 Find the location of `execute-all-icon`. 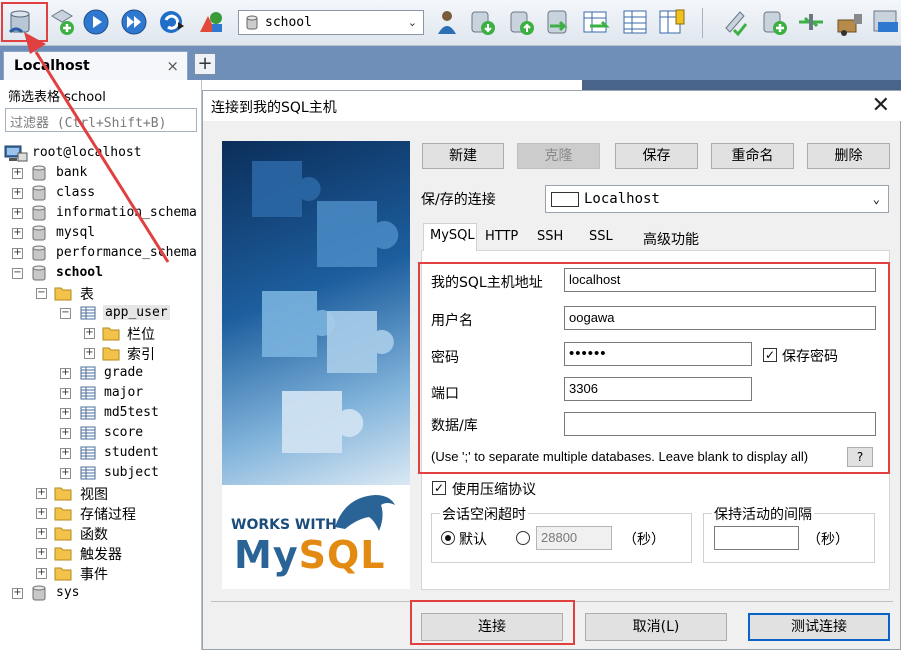

execute-all-icon is located at coordinates (134, 22).